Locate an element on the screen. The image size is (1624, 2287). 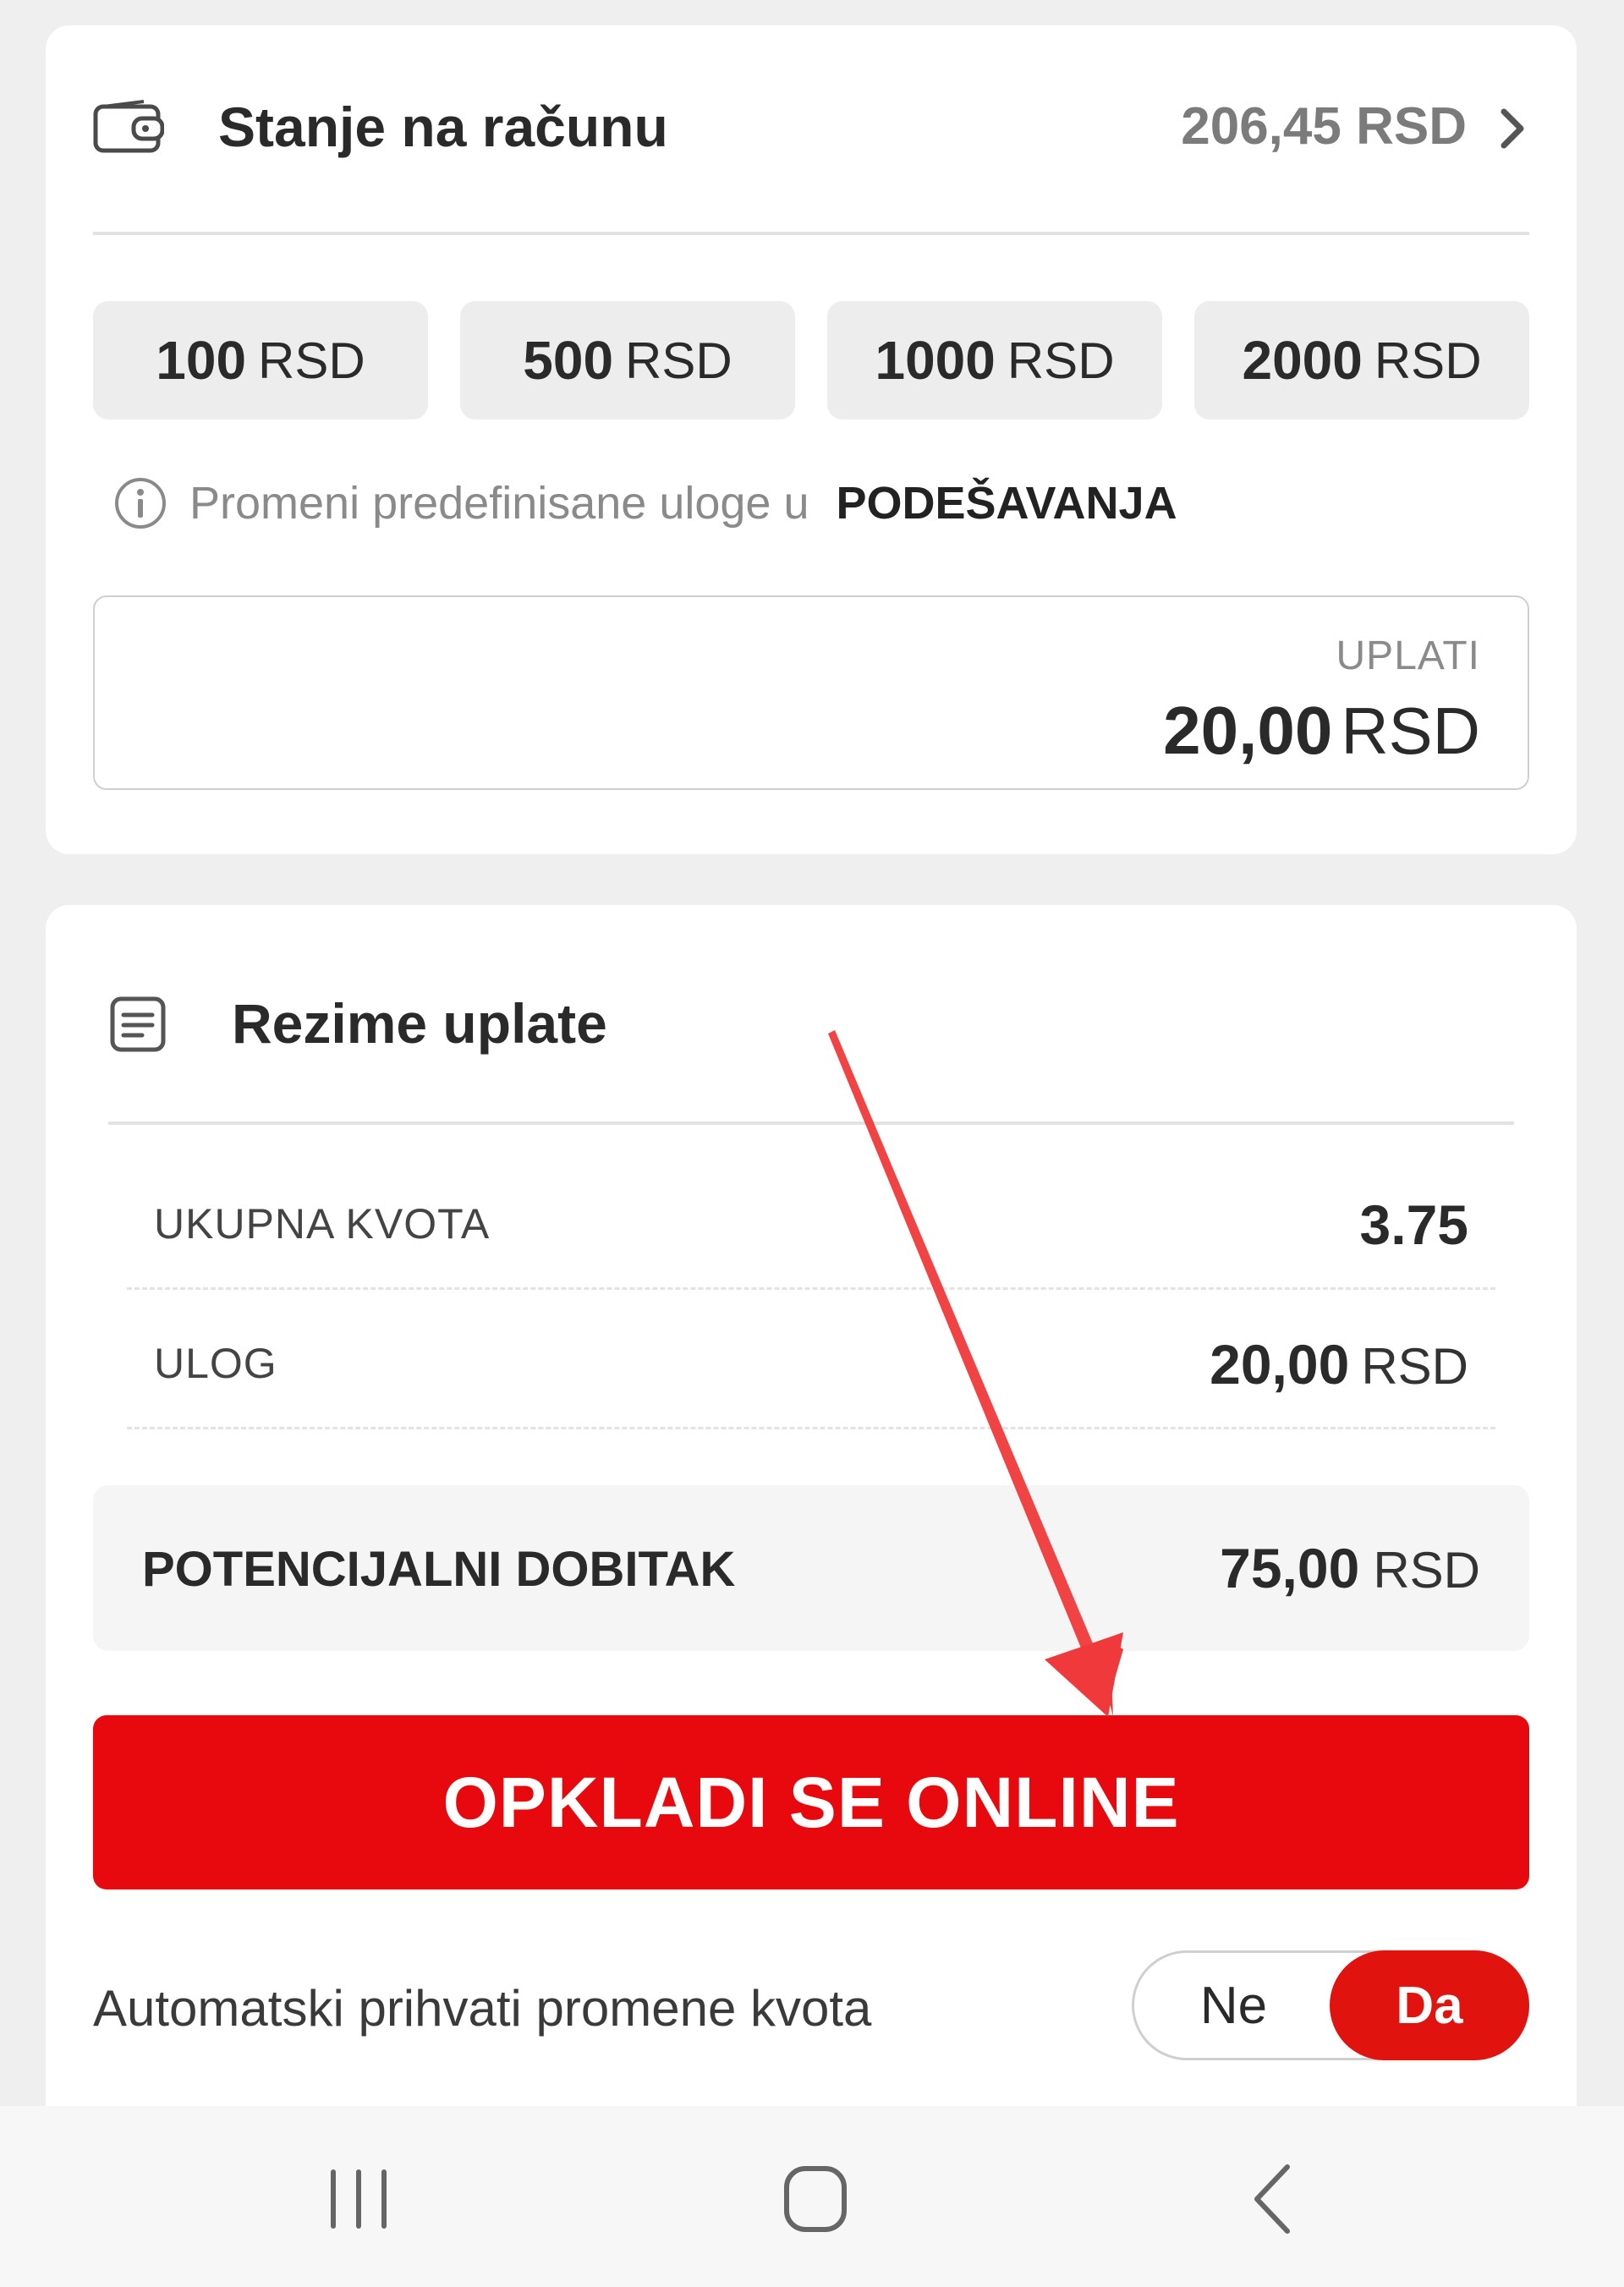
stake-value: 20,00 RSD is located at coordinates (1339, 1364).